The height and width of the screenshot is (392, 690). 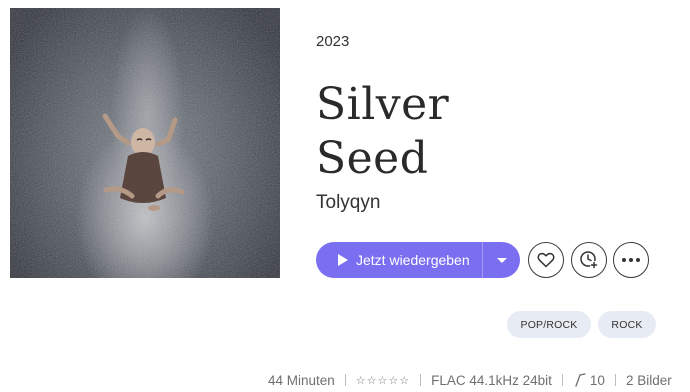 What do you see at coordinates (466, 132) in the screenshot?
I see `album-title: Silver Seed` at bounding box center [466, 132].